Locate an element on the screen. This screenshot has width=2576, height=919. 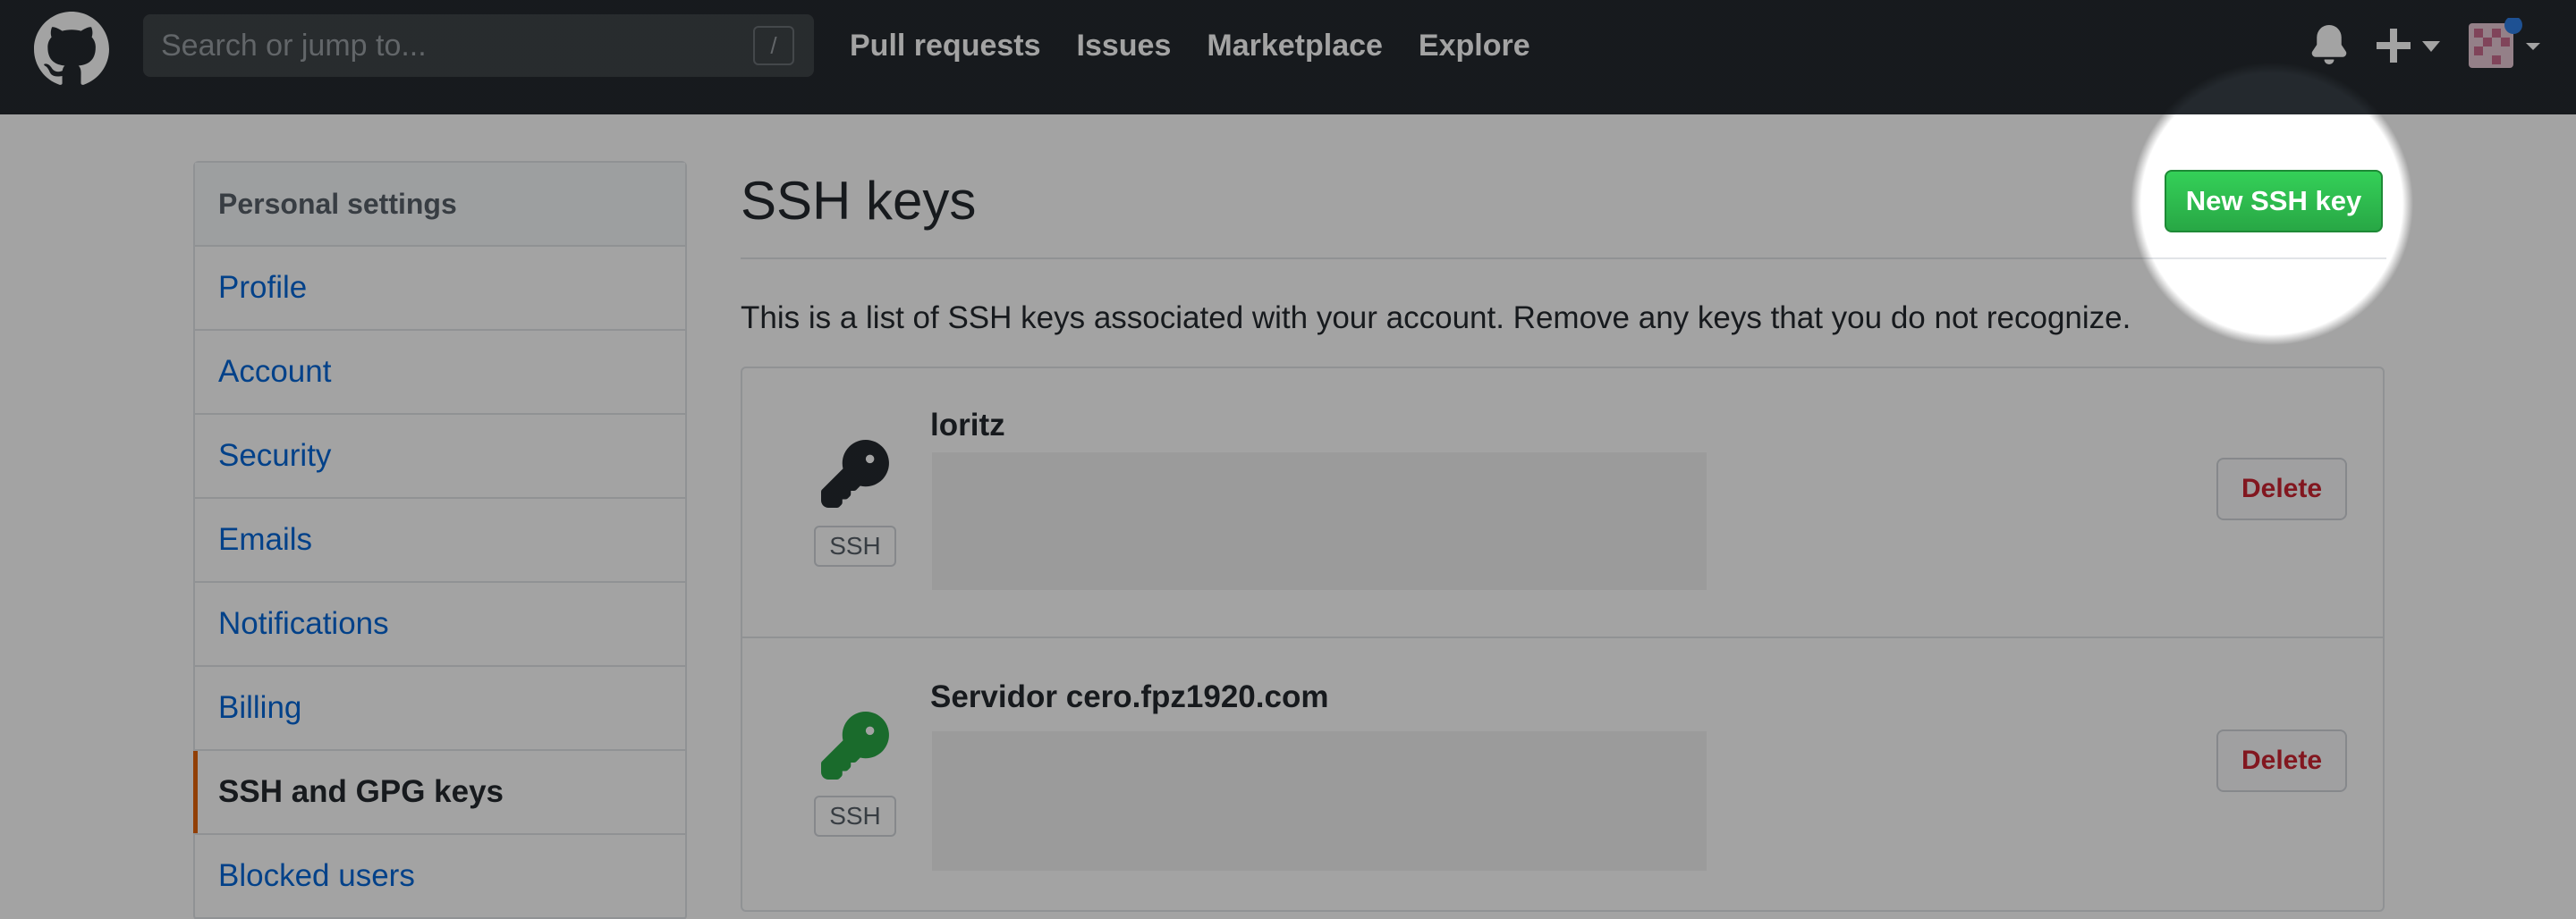
page-title: SSH keys is located at coordinates (859, 201).